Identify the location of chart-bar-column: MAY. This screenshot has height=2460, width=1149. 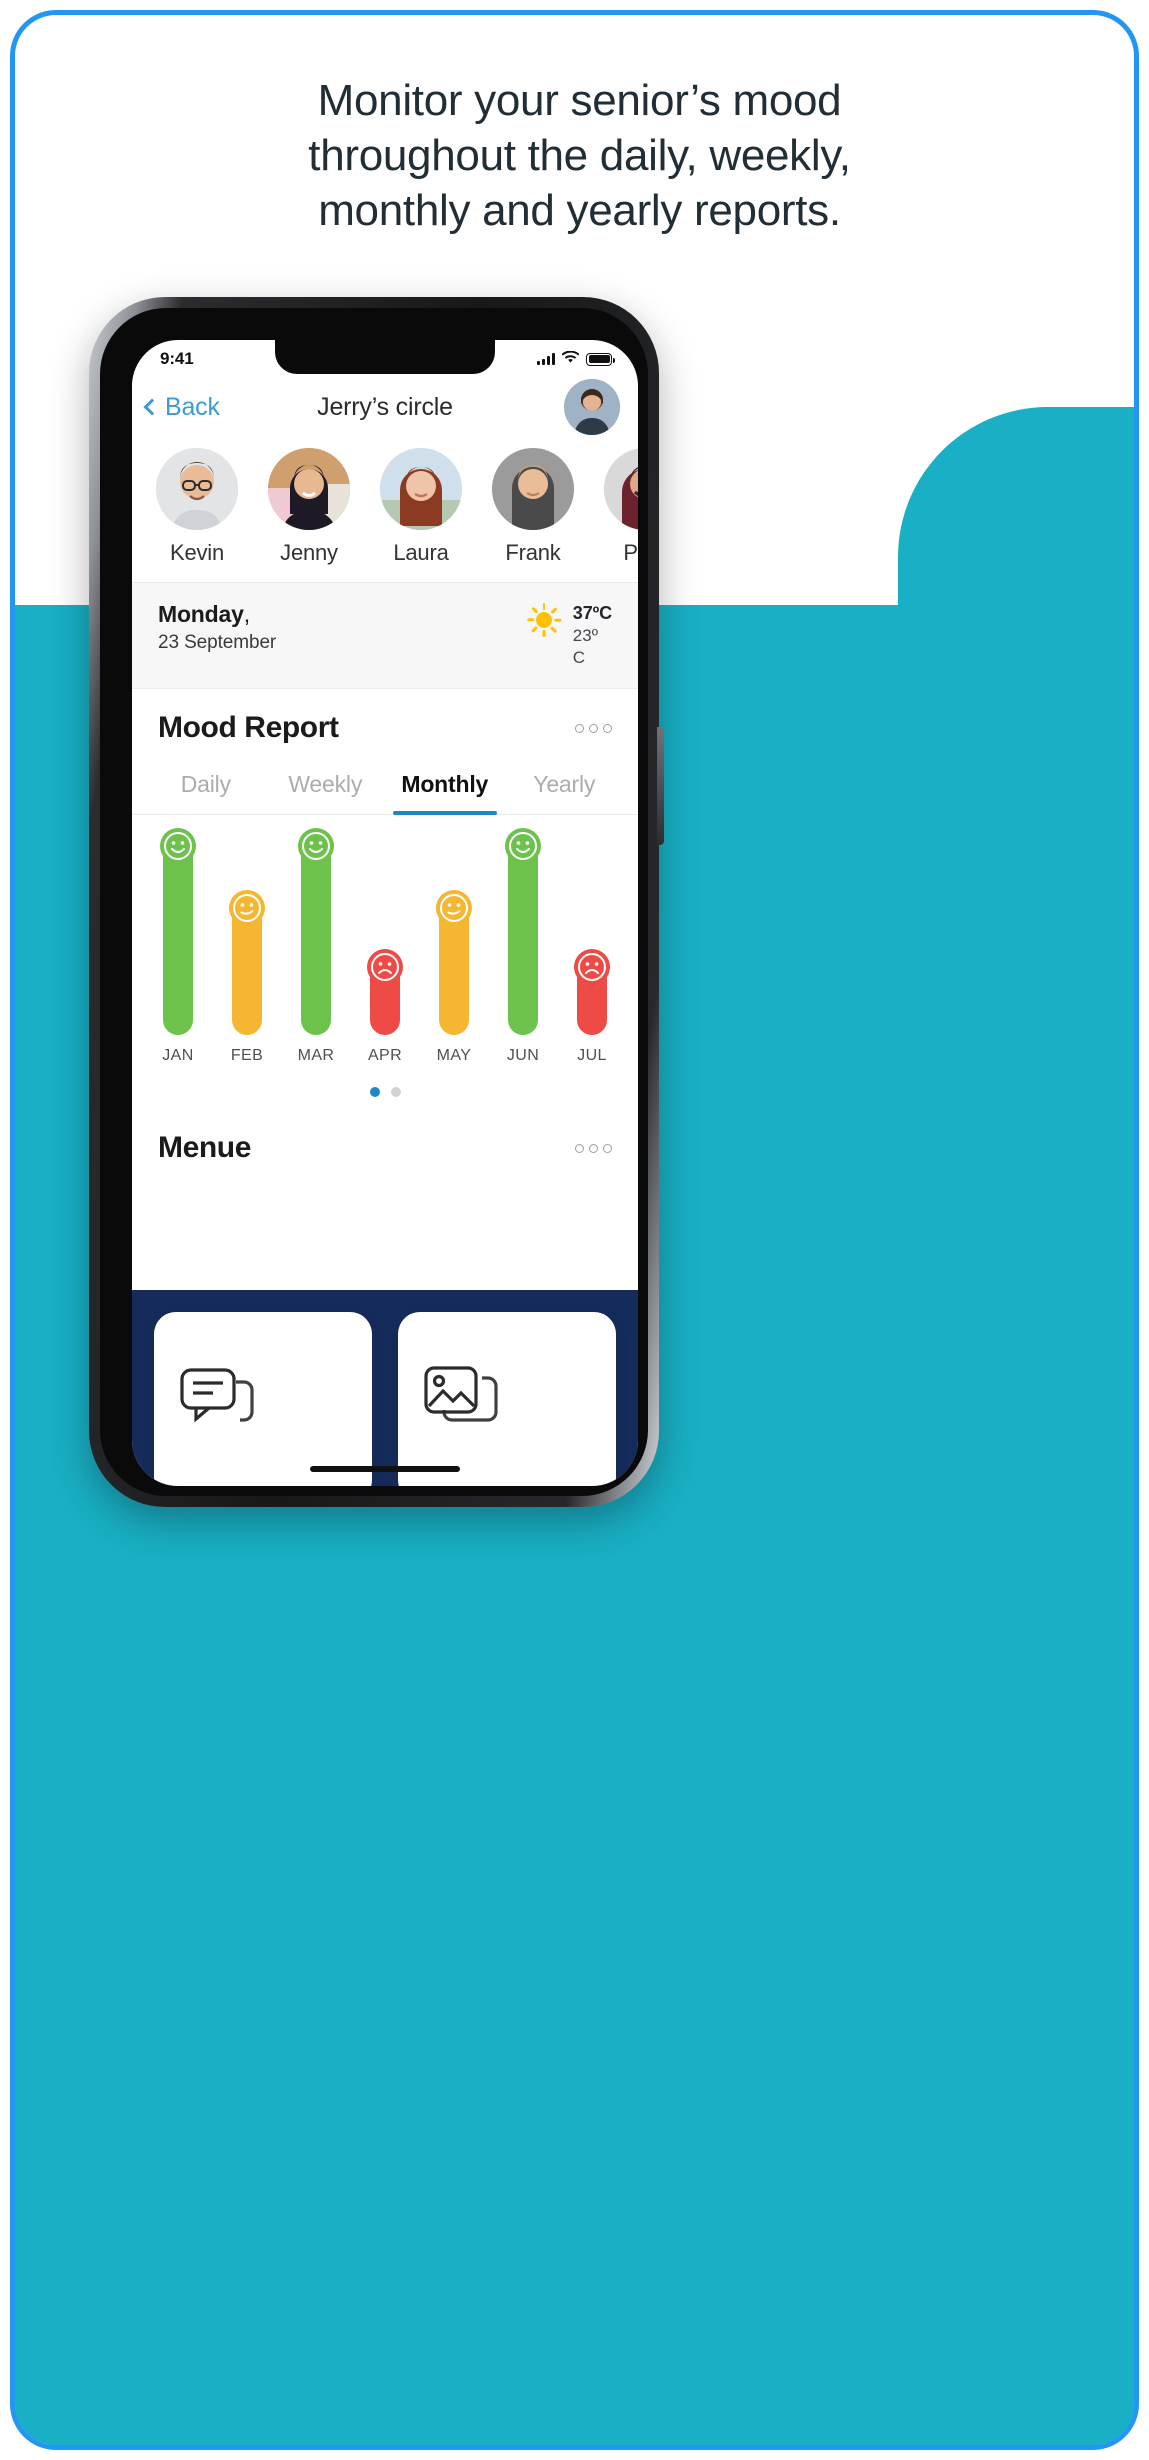
(454, 977).